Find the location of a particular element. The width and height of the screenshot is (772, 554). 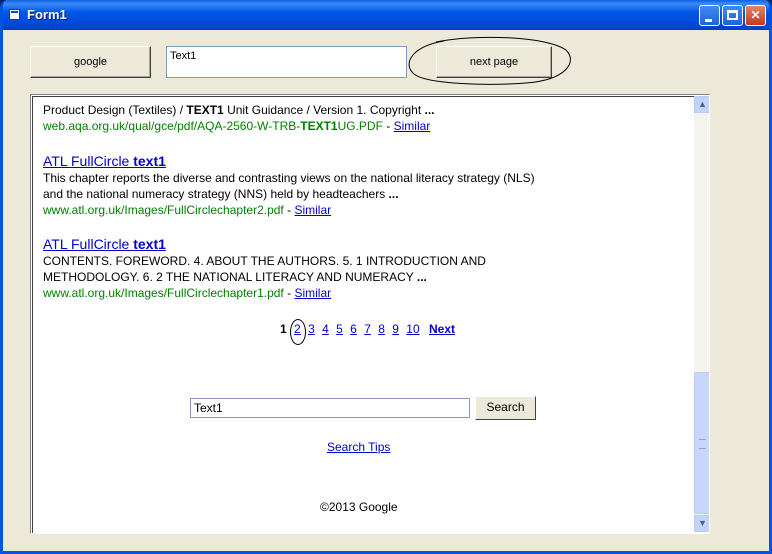

google-button: google is located at coordinates (90, 62).